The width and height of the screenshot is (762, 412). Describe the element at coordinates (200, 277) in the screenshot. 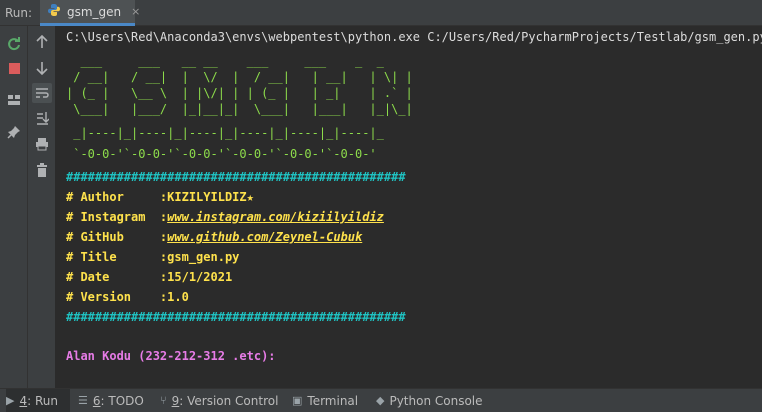

I see `info-value: 15/1/2021` at that location.